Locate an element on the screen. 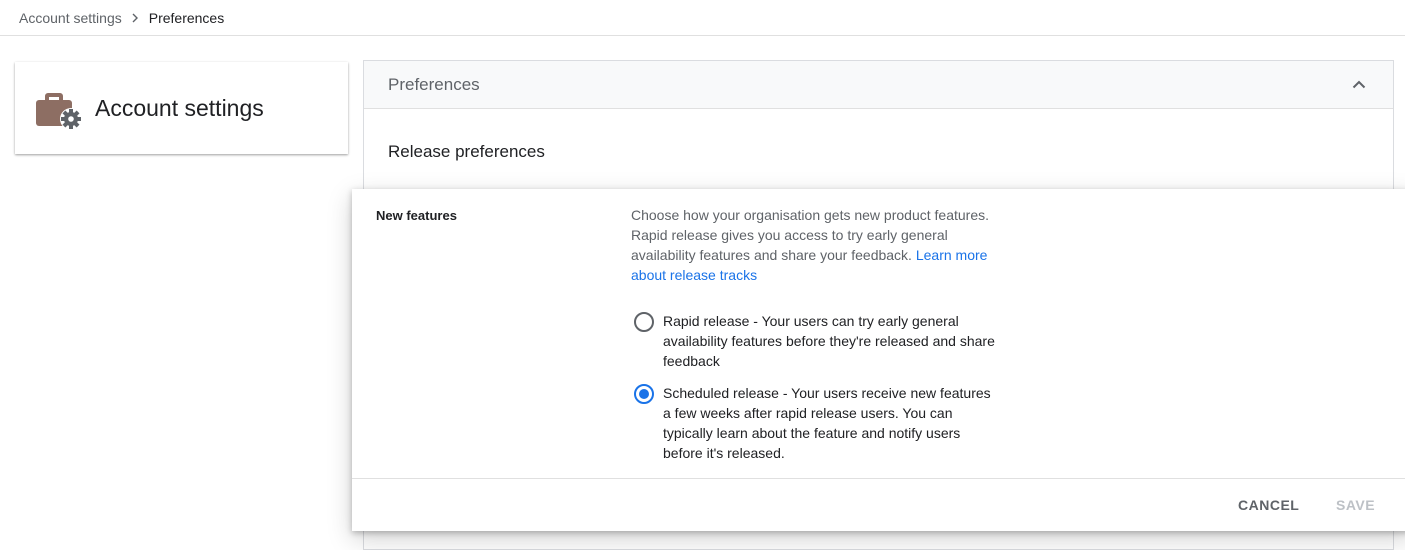 The image size is (1405, 550). chevron-up-icon is located at coordinates (1359, 85).